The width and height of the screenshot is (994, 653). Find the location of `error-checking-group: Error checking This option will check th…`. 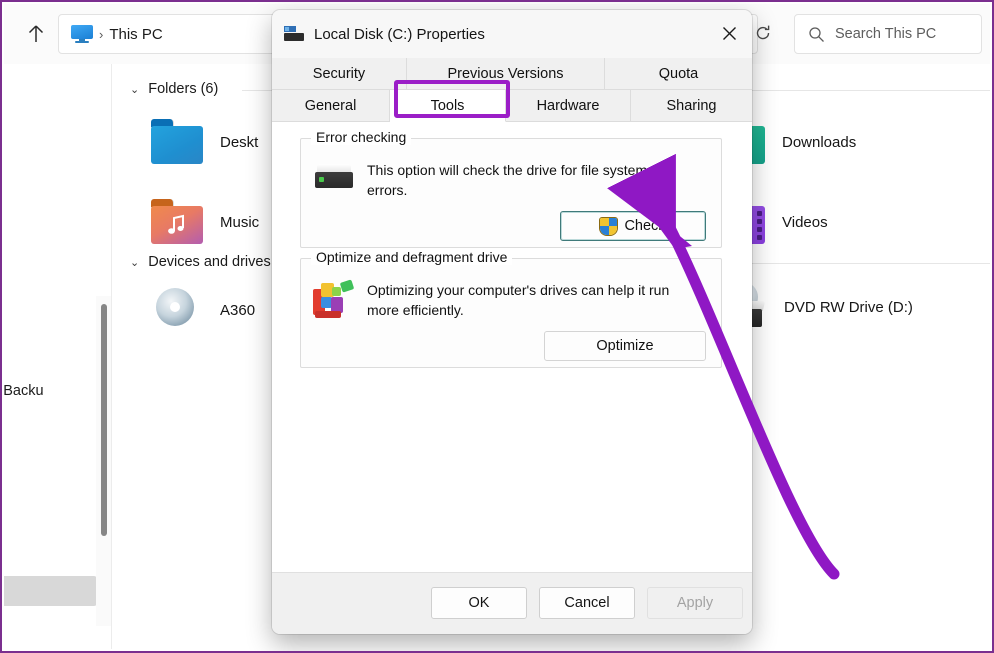

error-checking-group: Error checking This option will check th… is located at coordinates (511, 188).